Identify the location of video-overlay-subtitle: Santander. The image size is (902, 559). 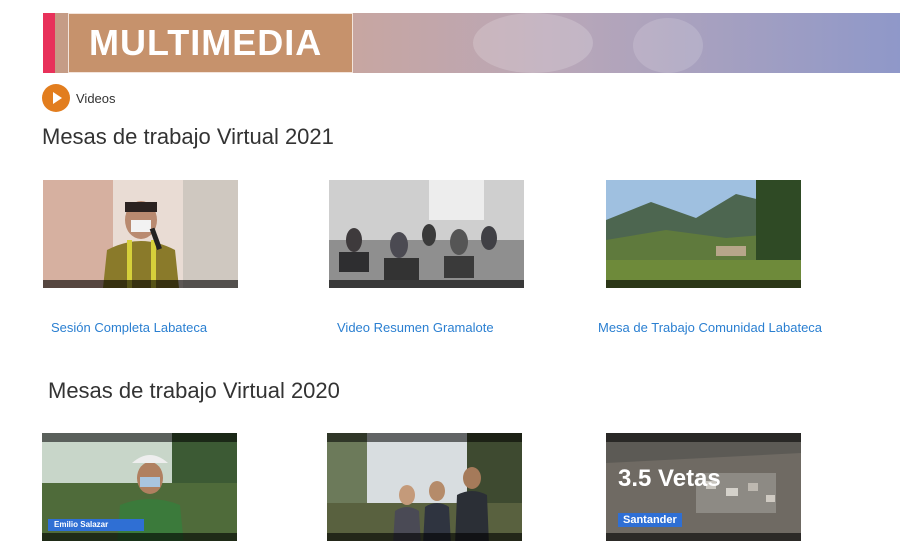
(650, 520).